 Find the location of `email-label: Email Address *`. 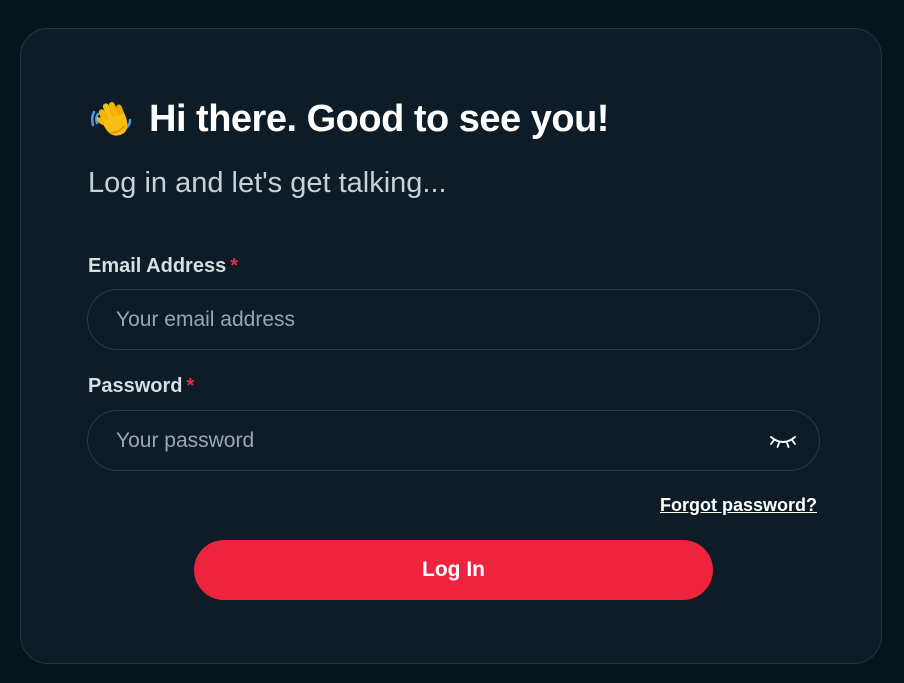

email-label: Email Address * is located at coordinates (163, 266).